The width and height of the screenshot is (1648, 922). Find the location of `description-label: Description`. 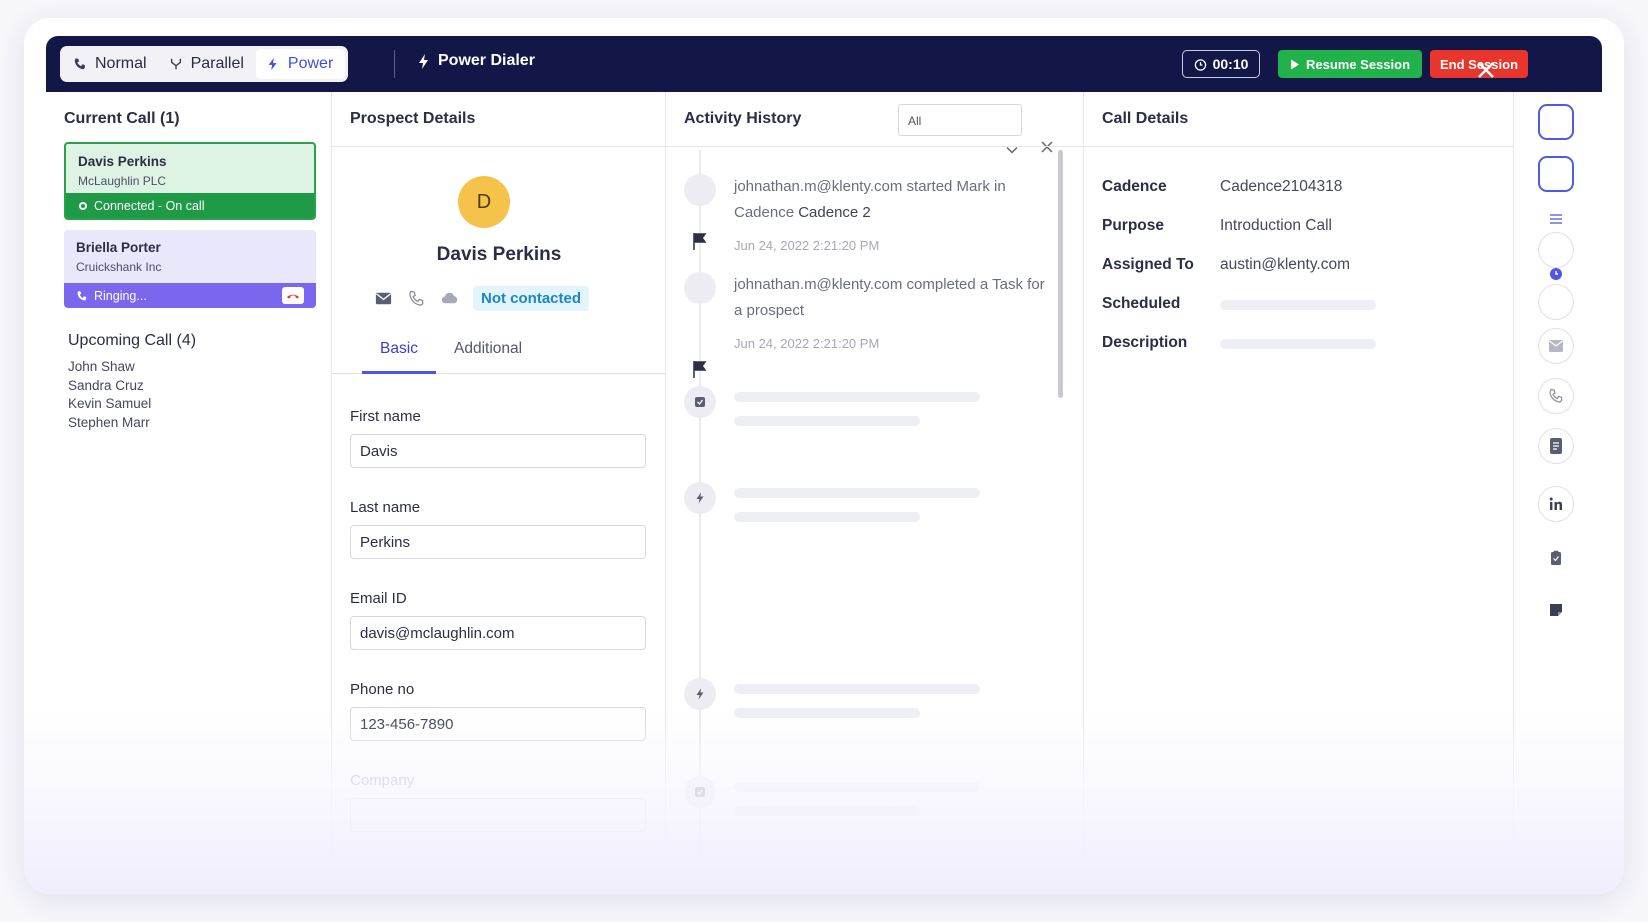

description-label: Description is located at coordinates (1145, 342).